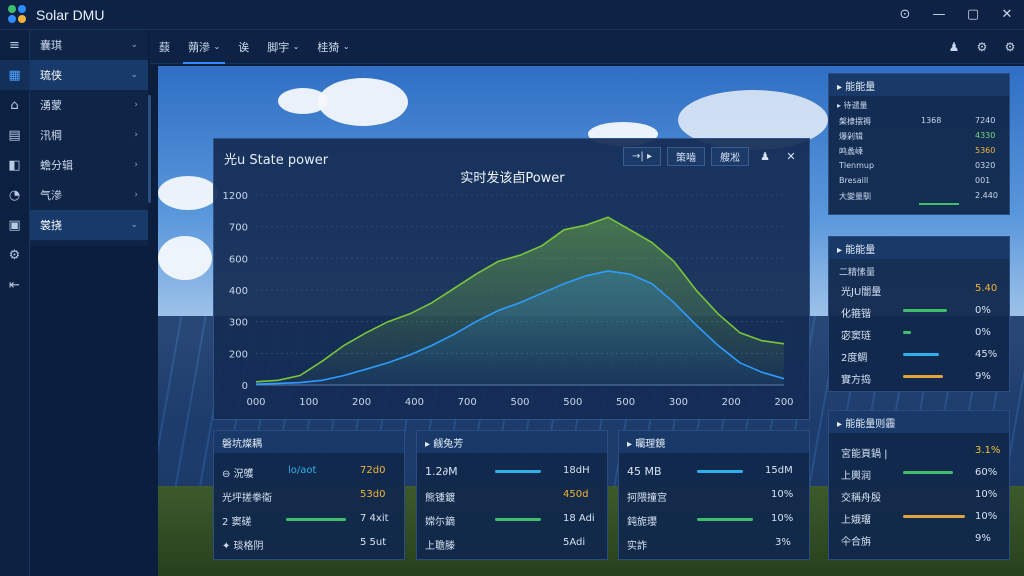  Describe the element at coordinates (854, 358) in the screenshot. I see `row-label: 2度鲷` at that location.